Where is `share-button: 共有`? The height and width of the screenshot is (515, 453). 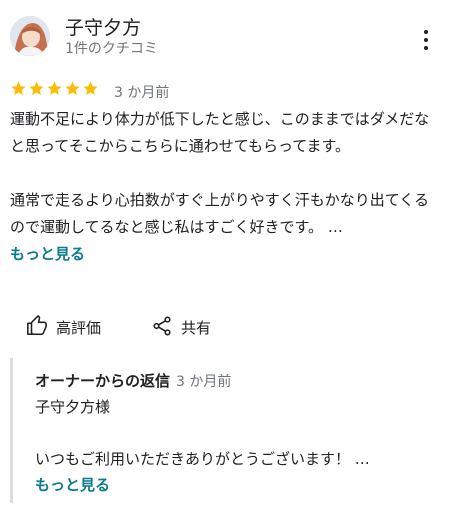
share-button: 共有 is located at coordinates (186, 327).